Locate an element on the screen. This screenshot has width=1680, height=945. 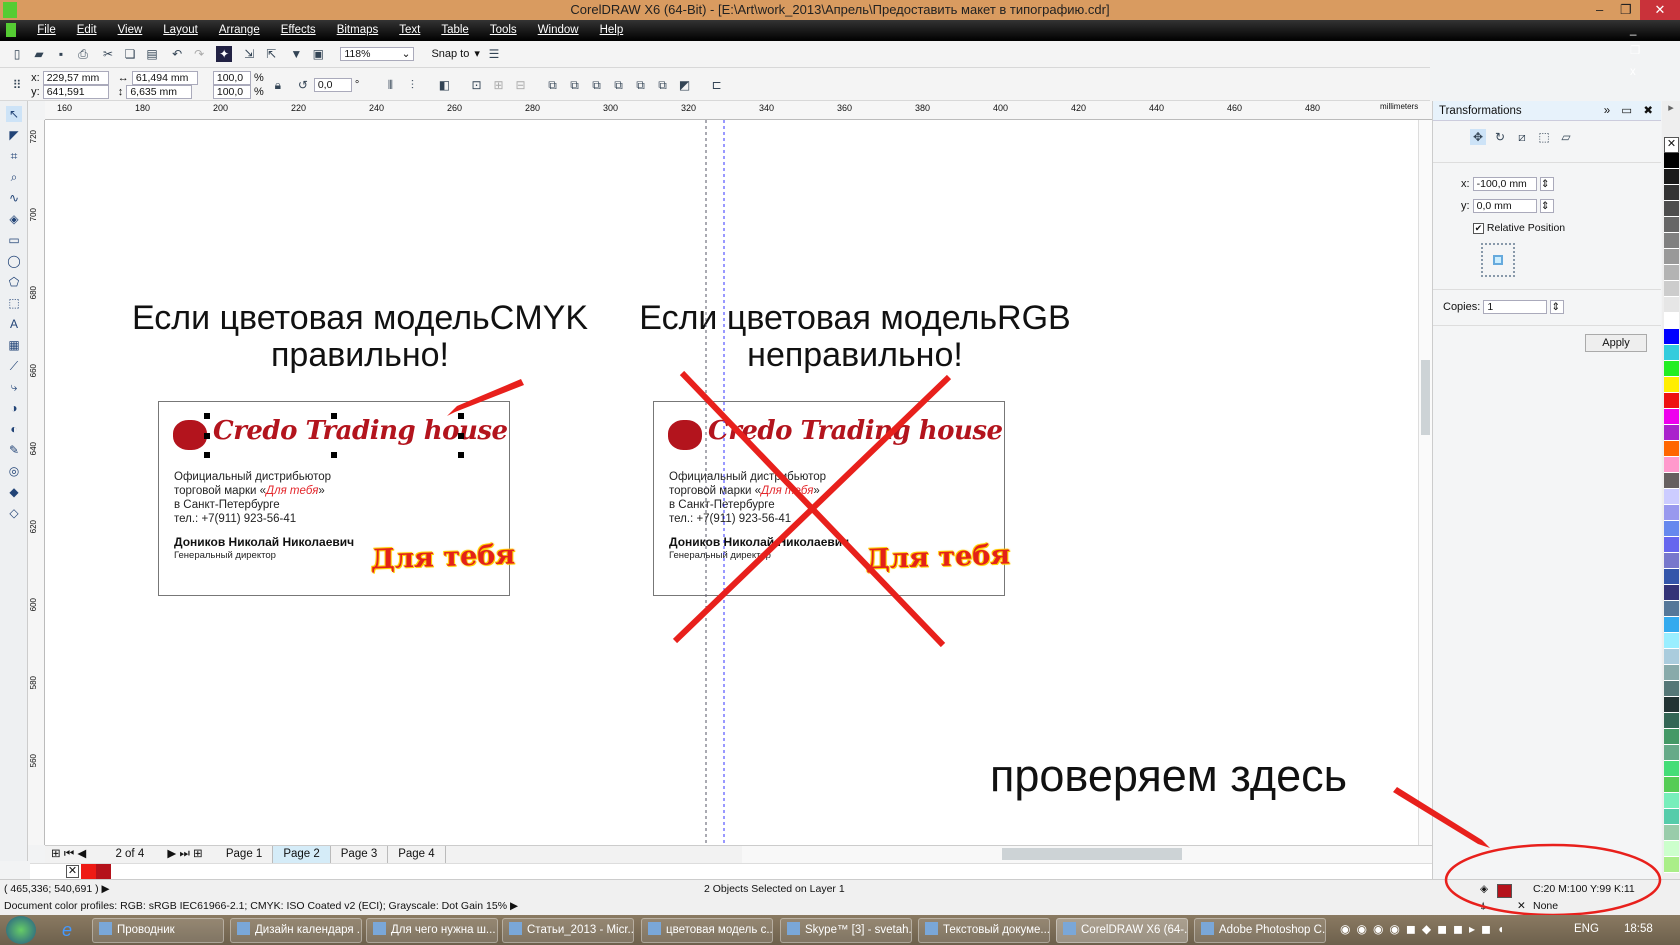
ungroup-icon: ⊞ is located at coordinates (499, 85).